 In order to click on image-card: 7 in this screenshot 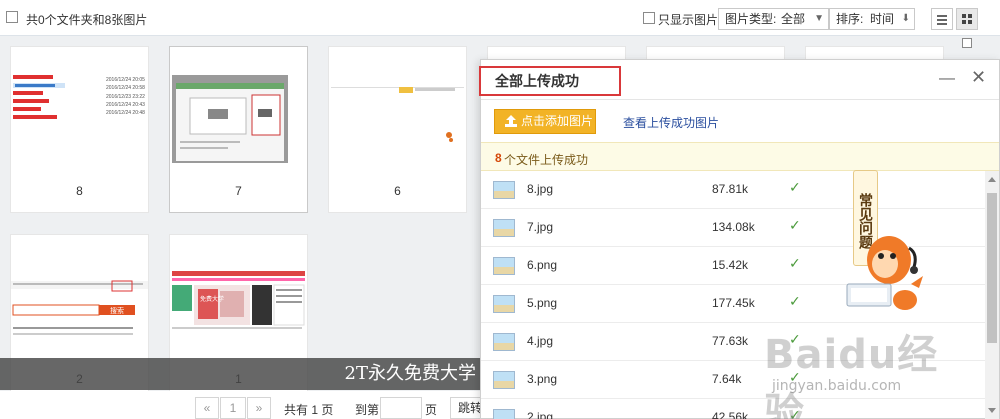, I will do `click(238, 129)`.